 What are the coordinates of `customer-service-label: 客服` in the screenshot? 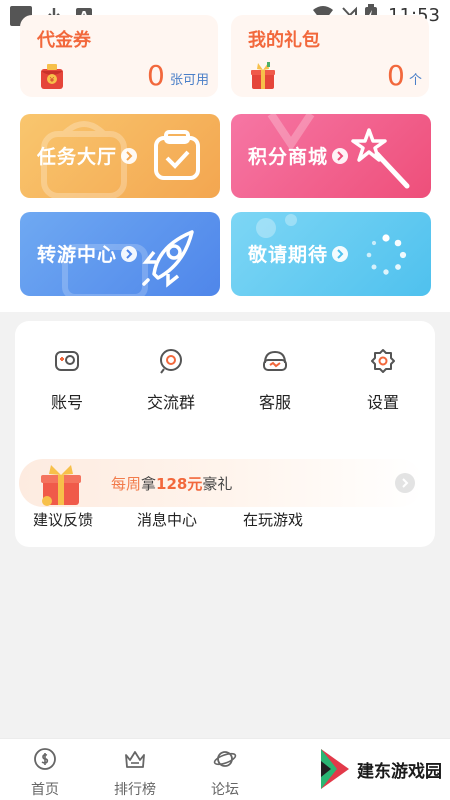 It's located at (274, 402).